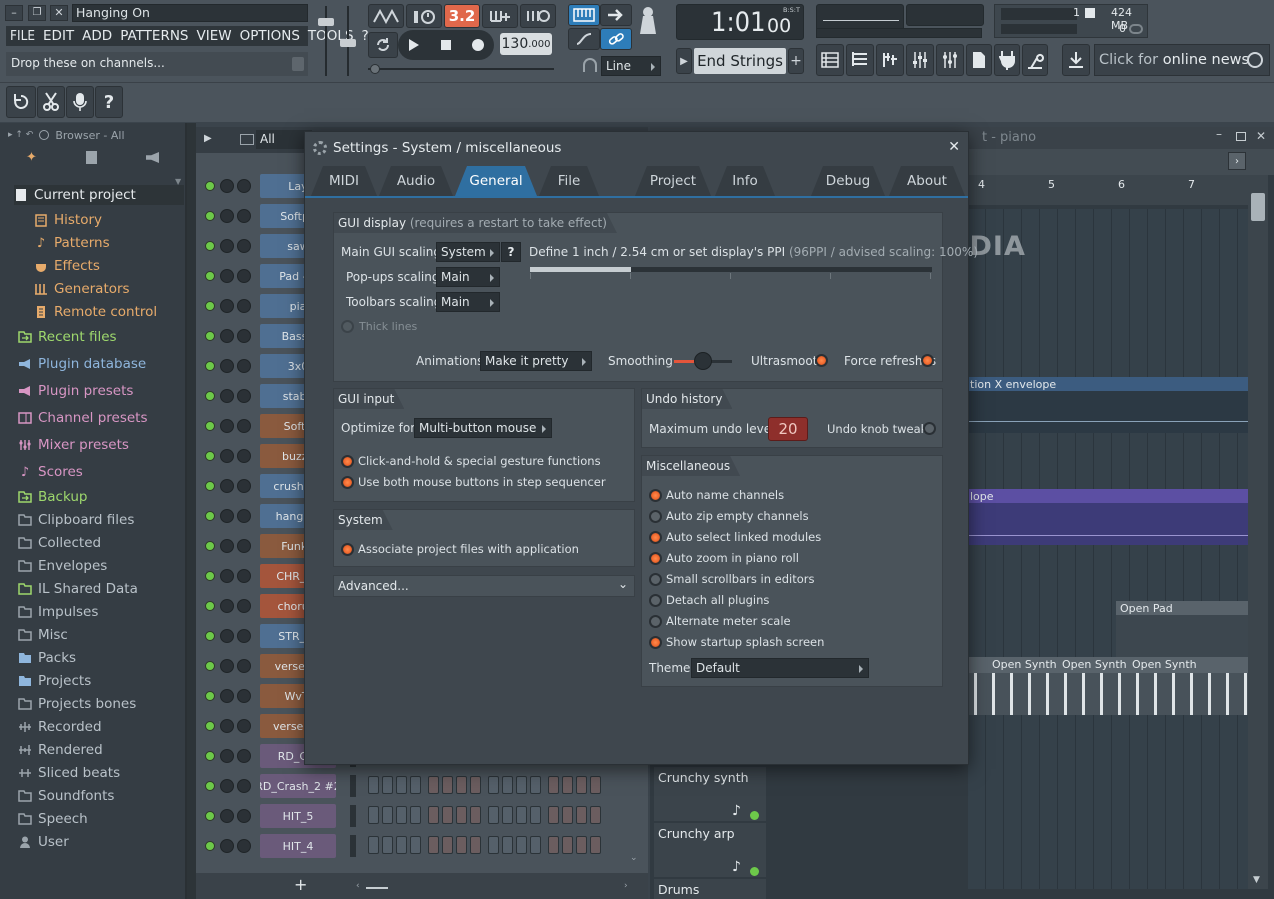 Image resolution: width=1274 pixels, height=899 pixels. What do you see at coordinates (1182, 60) in the screenshot?
I see `online-news-box: Click for online news` at bounding box center [1182, 60].